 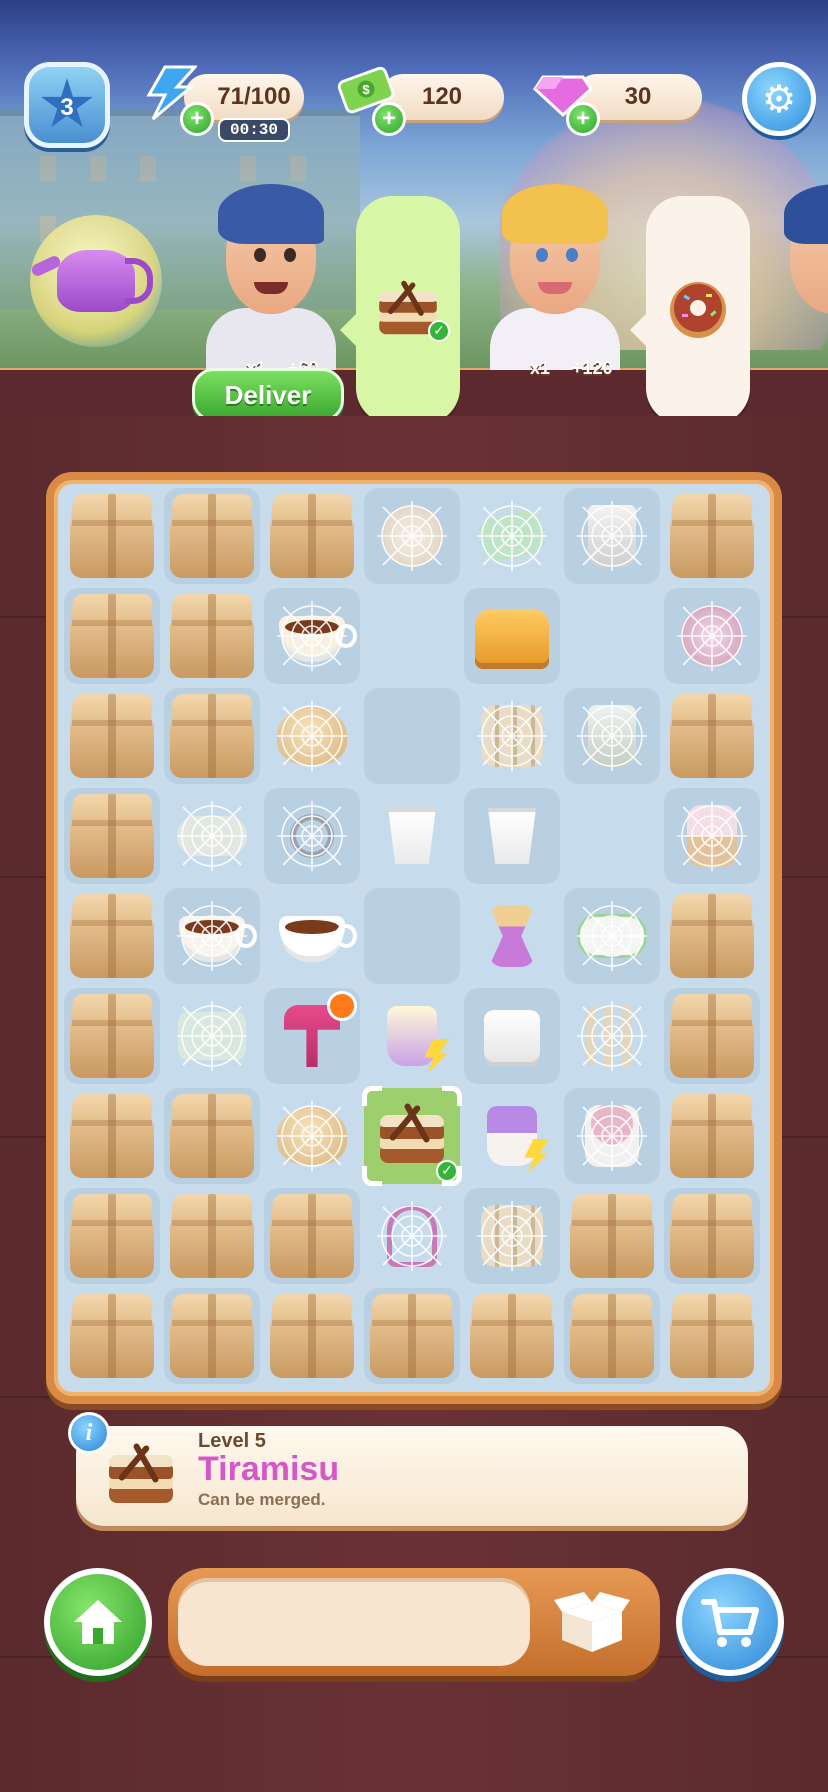 What do you see at coordinates (212, 836) in the screenshot?
I see `board-cell-controller-webbed` at bounding box center [212, 836].